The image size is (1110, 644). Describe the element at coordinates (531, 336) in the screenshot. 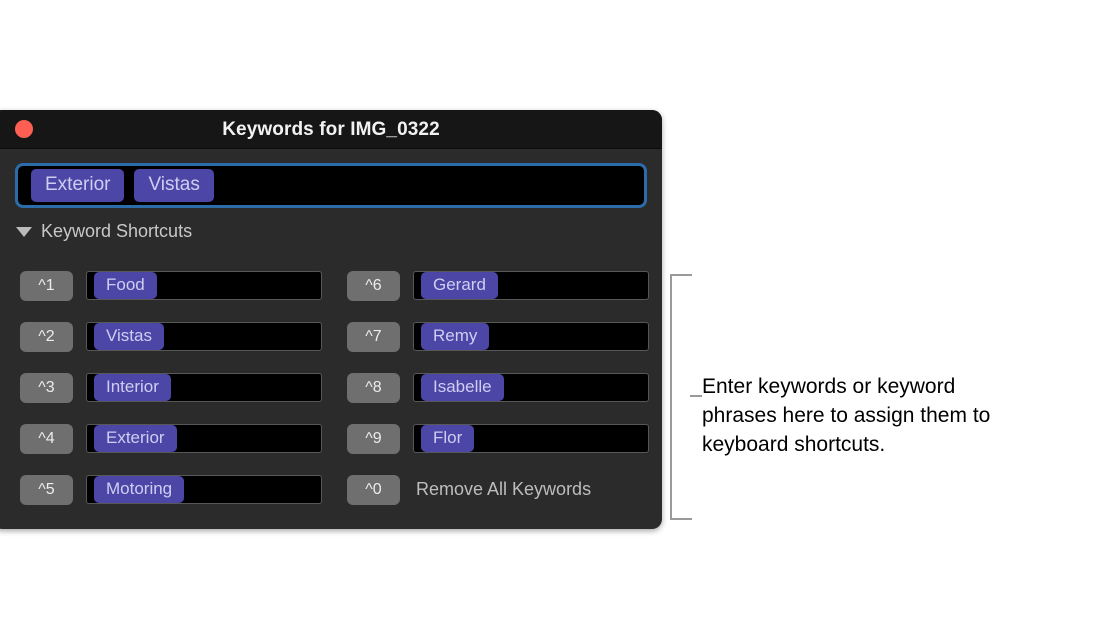

I see `shortcut-keyword-field: Remy` at that location.